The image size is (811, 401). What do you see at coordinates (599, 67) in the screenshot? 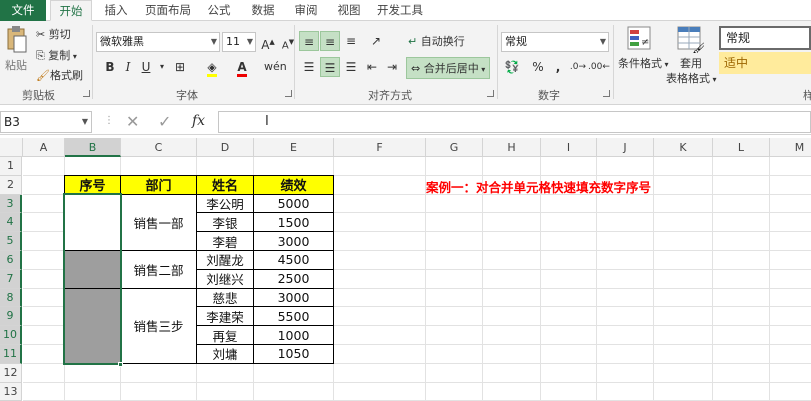
I see `decrease-decimal-icon: .00←` at bounding box center [599, 67].